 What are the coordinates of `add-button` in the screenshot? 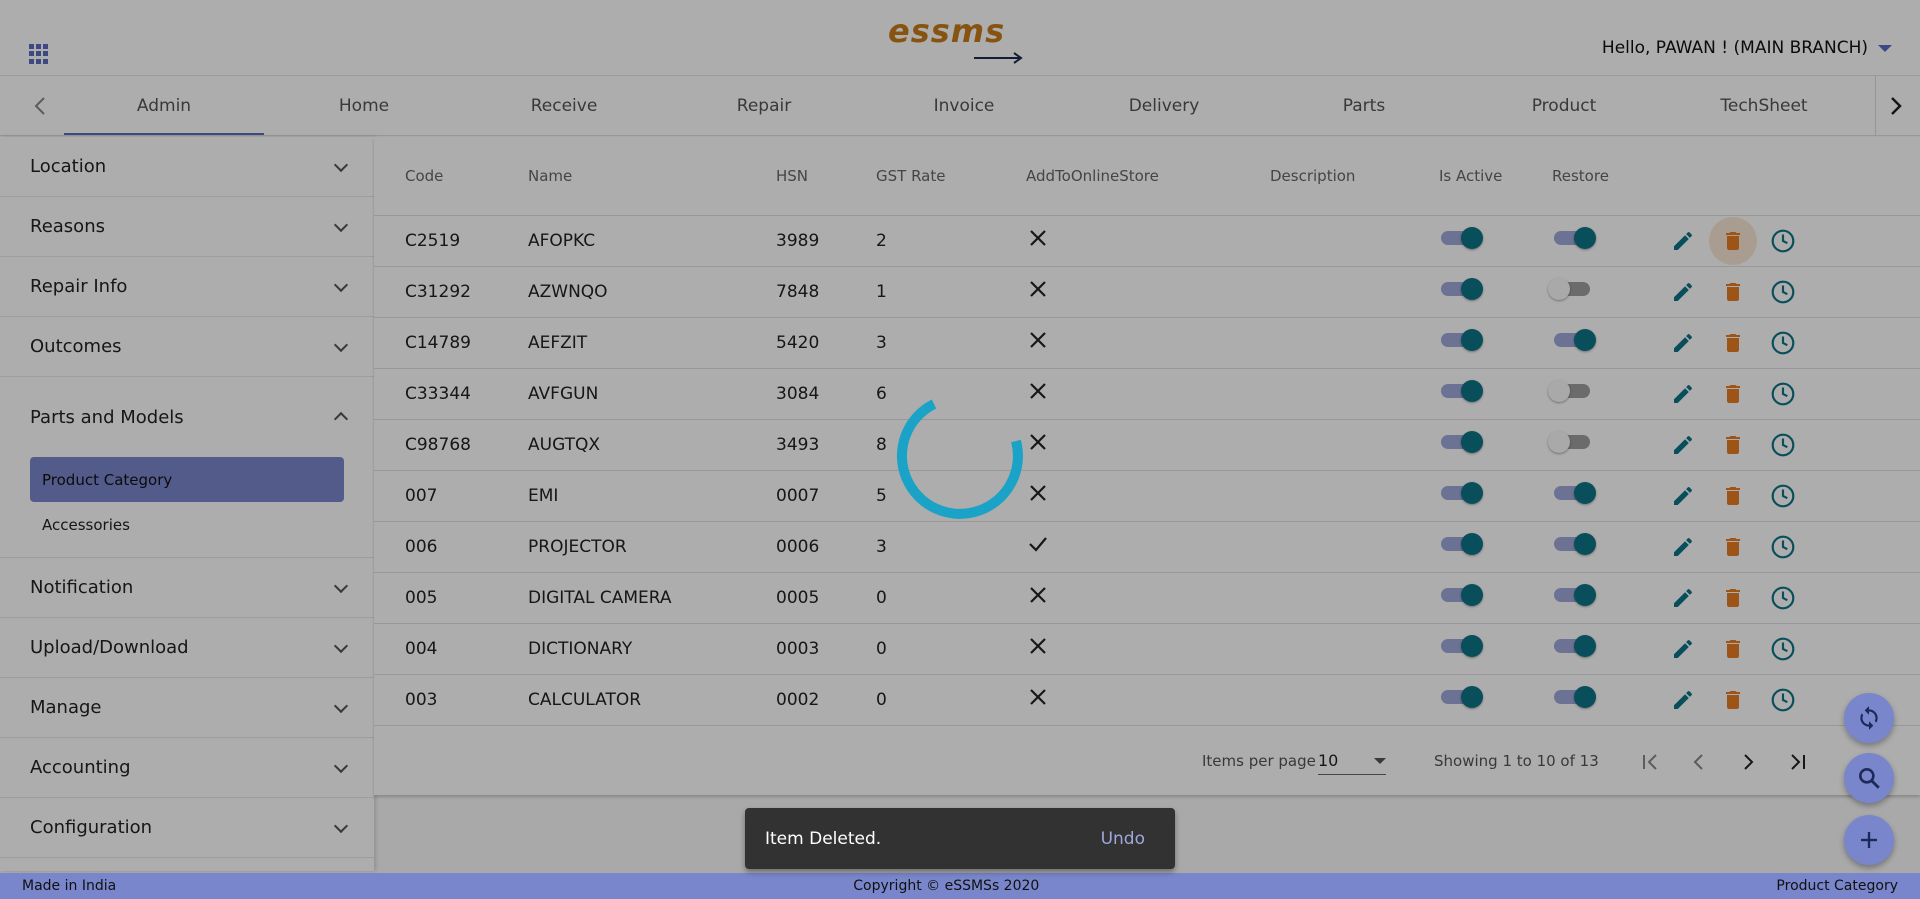 It's located at (1869, 840).